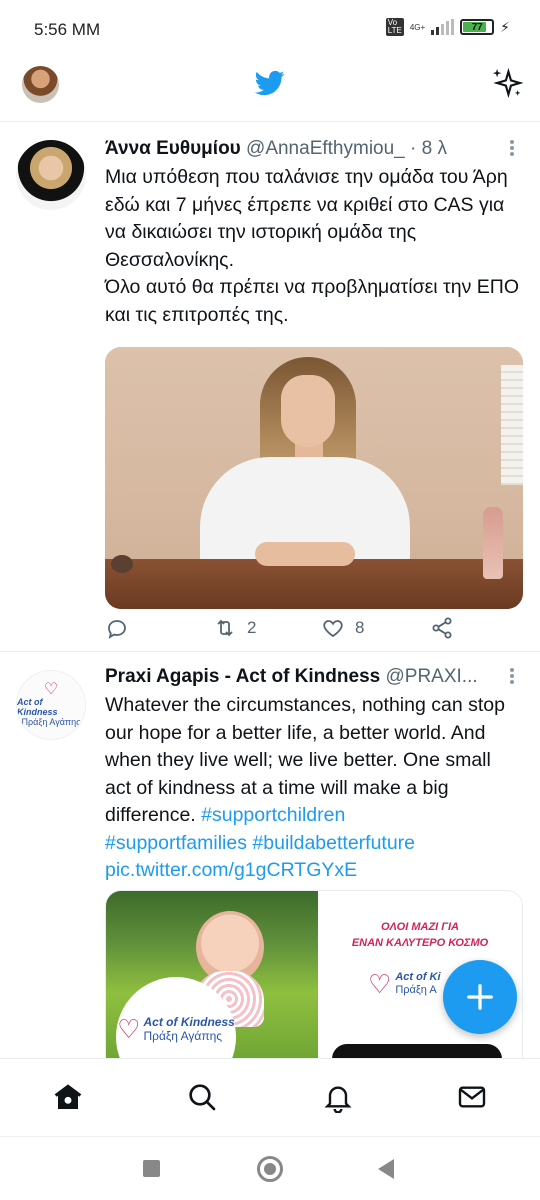 The image size is (540, 1200). I want to click on nav-search, so click(202, 1097).